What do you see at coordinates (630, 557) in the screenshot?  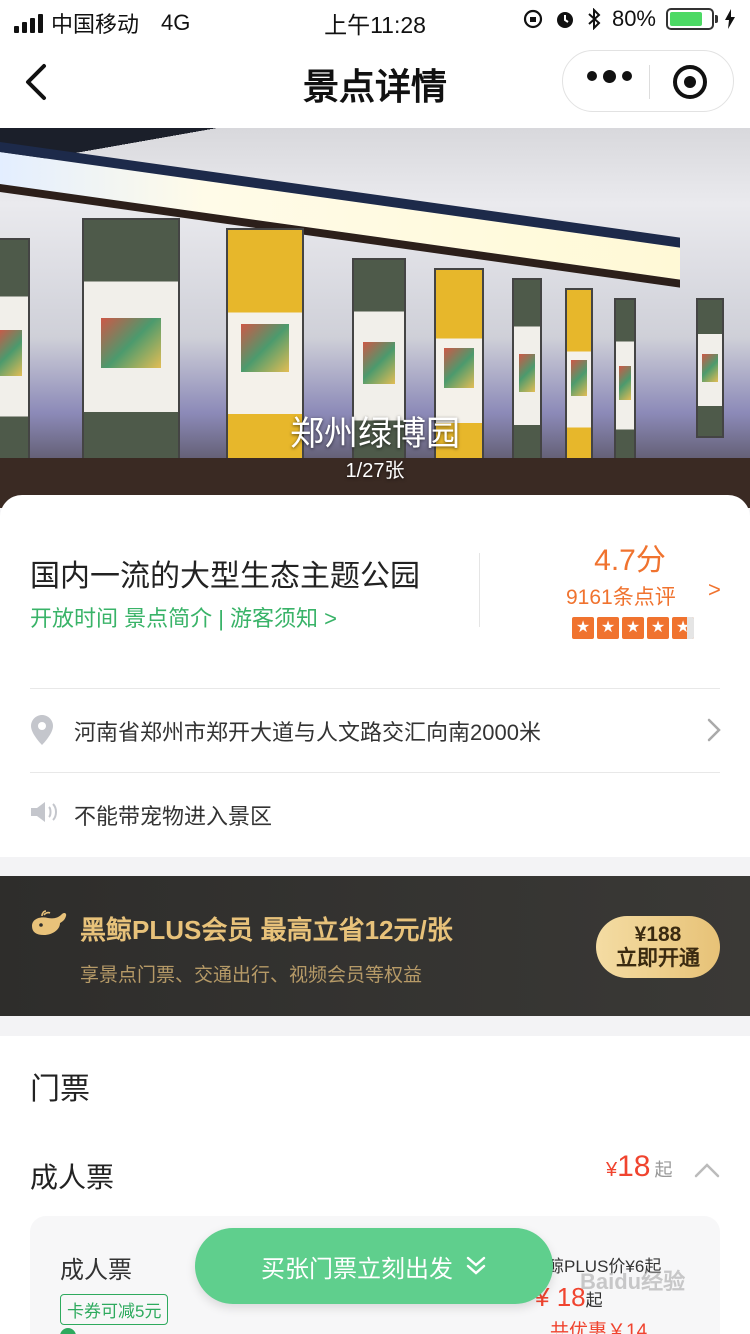 I see `rating-score: 4.7分` at bounding box center [630, 557].